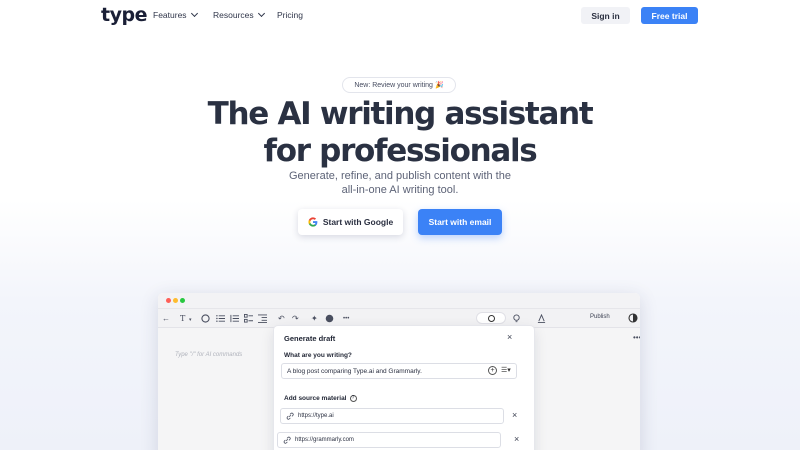 This screenshot has height=450, width=800. I want to click on source-url-text: https://grammarly.com, so click(324, 440).